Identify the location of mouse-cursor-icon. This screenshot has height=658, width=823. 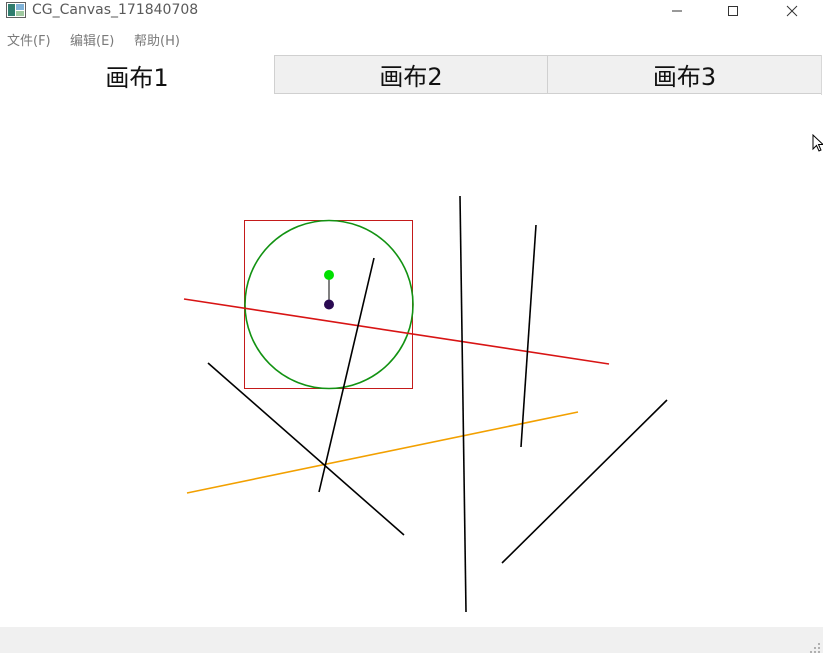
(817, 143).